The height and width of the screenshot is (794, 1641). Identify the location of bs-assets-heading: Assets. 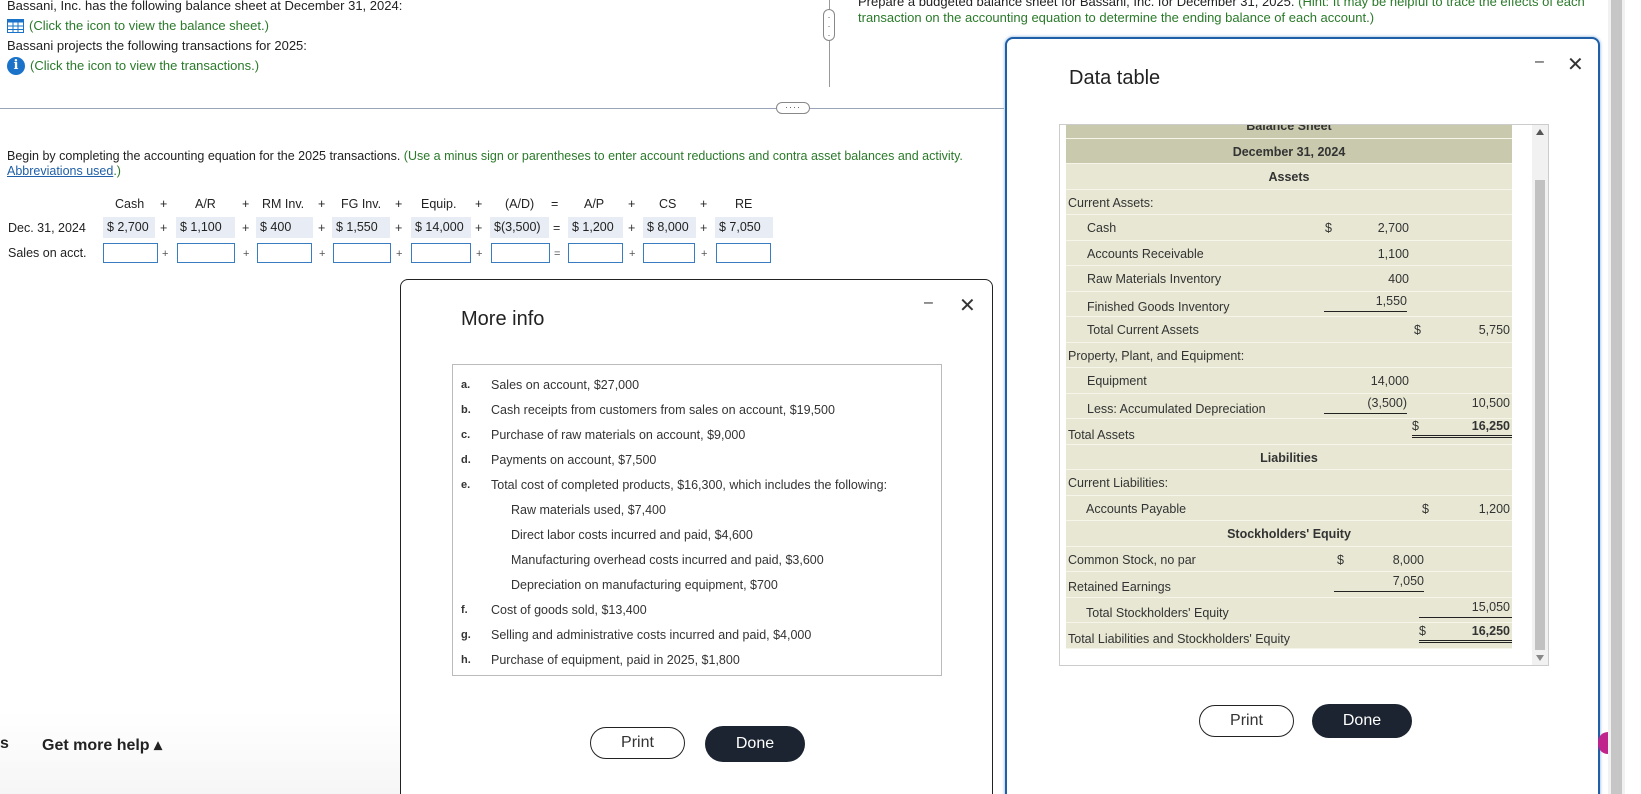
(1289, 177).